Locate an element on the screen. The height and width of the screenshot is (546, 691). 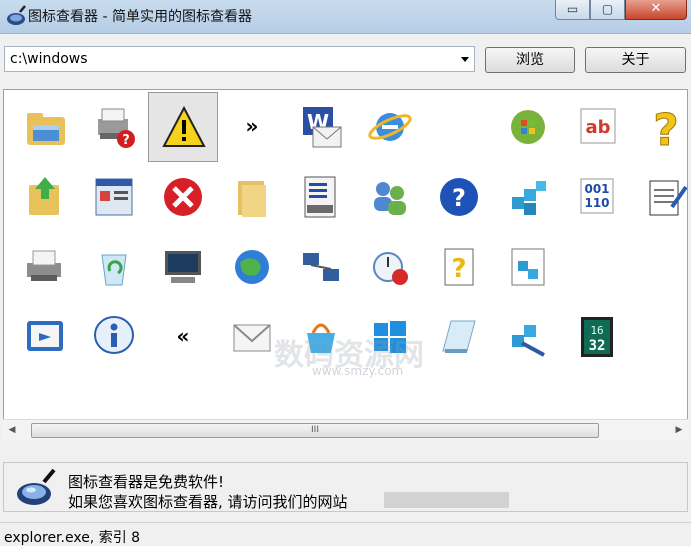
icon-cell: 001 110 is located at coordinates (597, 197).